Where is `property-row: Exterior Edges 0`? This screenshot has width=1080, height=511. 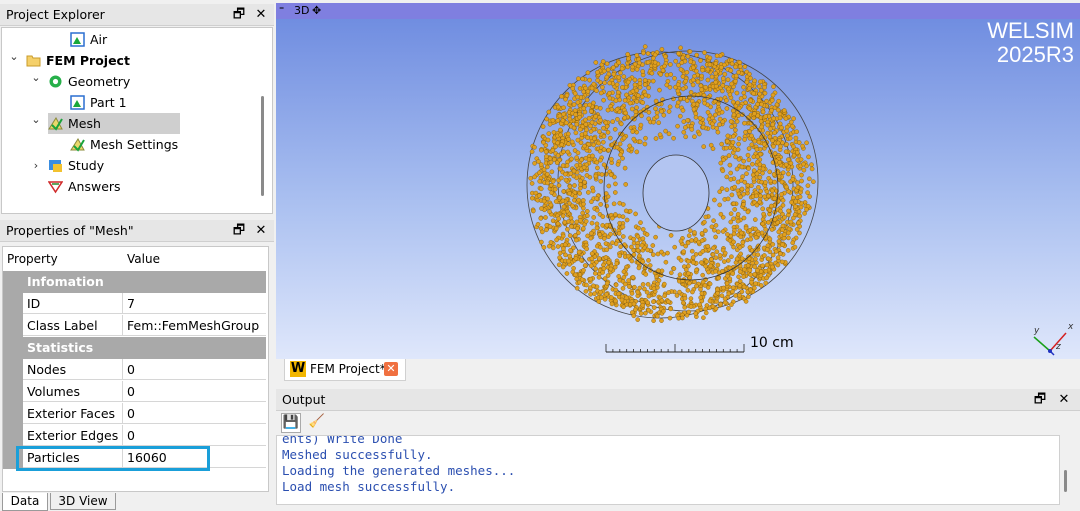
property-row: Exterior Edges 0 is located at coordinates (134, 436).